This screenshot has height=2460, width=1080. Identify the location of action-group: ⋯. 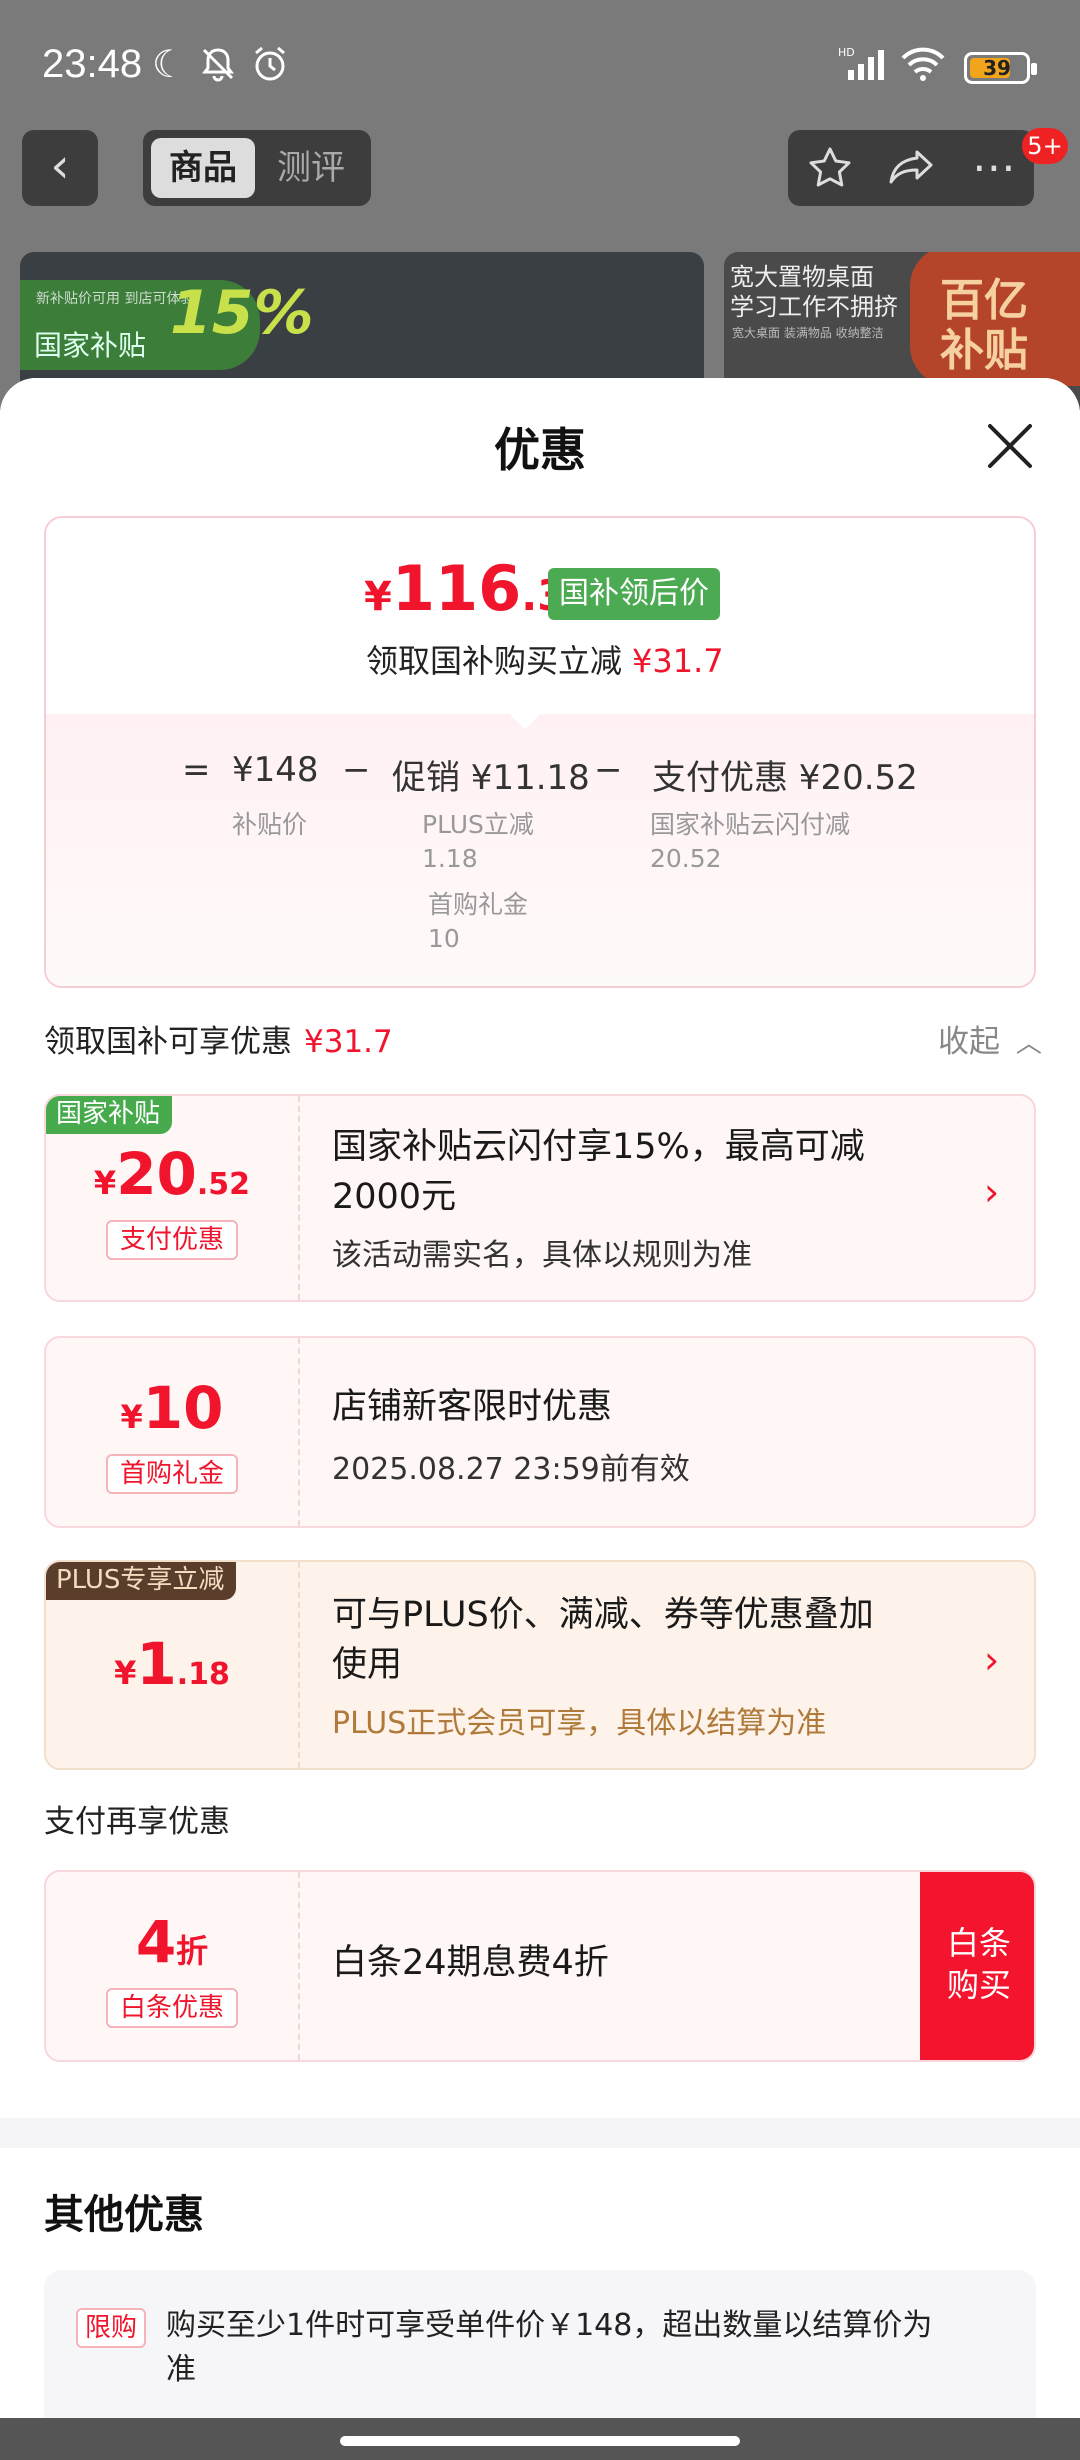
(911, 168).